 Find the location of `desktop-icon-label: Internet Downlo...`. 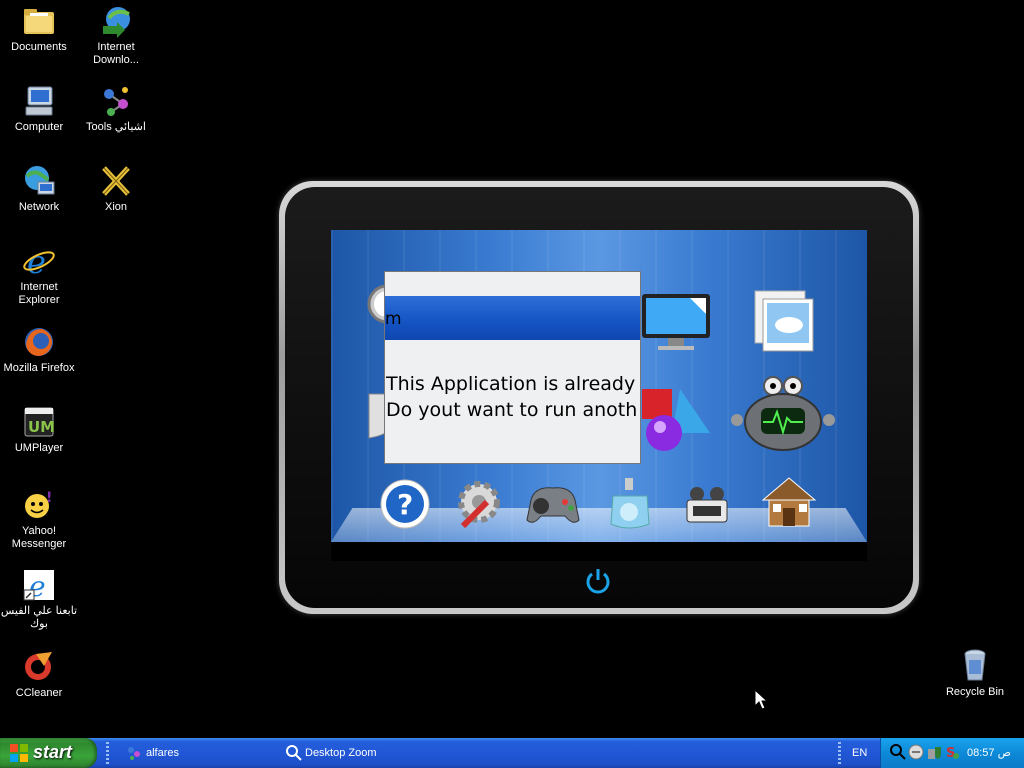

desktop-icon-label: Internet Downlo... is located at coordinates (116, 53).